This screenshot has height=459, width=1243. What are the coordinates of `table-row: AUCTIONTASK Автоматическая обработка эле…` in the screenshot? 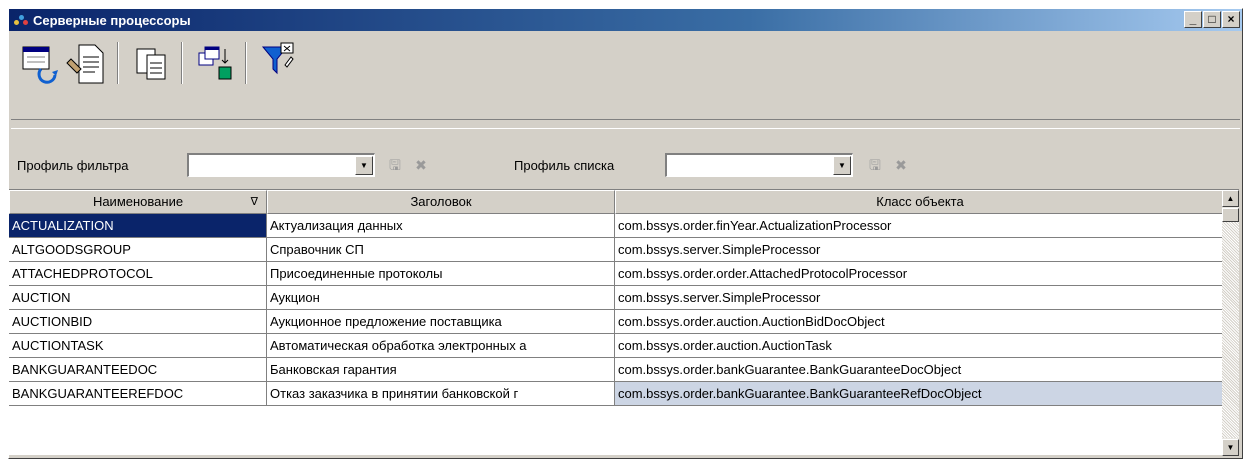 It's located at (617, 346).